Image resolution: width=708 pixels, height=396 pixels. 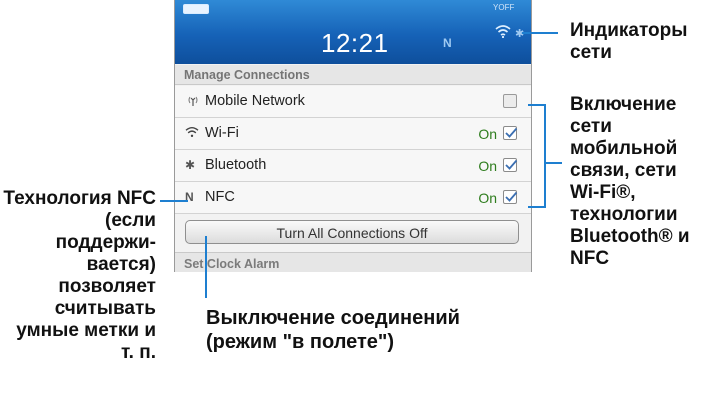 I want to click on enable-networks-leader-line, so click(x=554, y=163).